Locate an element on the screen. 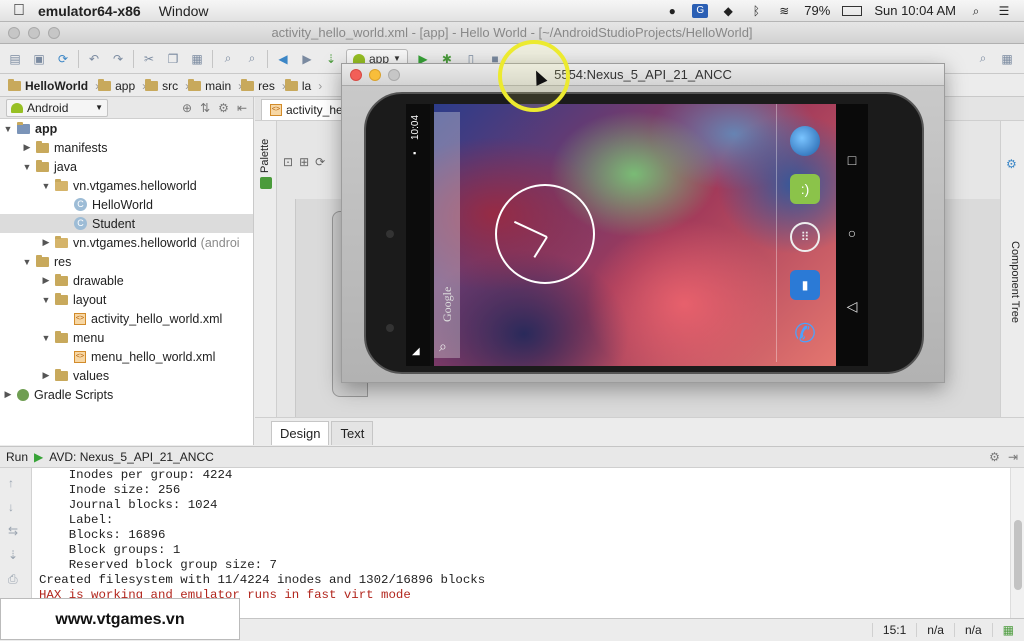 This screenshot has width=1024, height=641. collapse-all-icon: ⇅ is located at coordinates (205, 108).